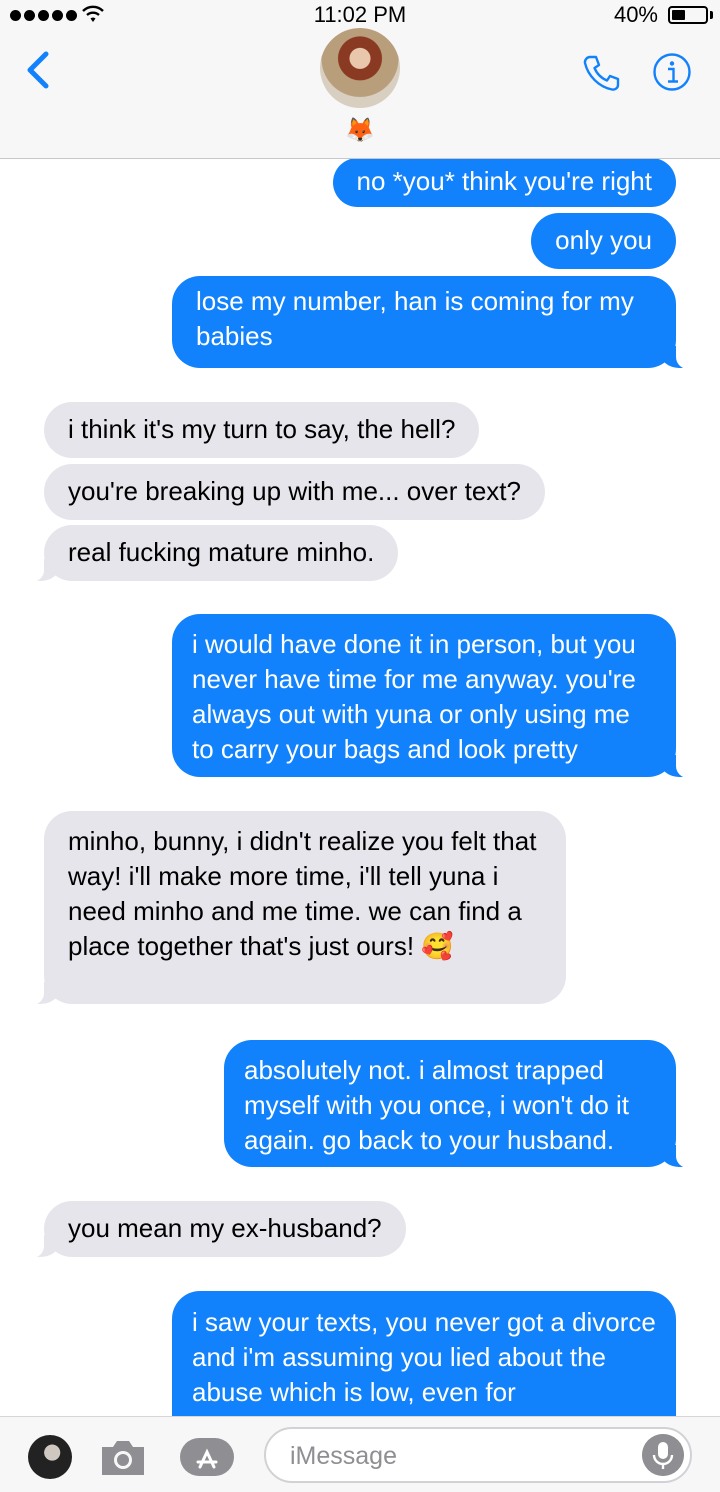 The image size is (720, 1492). I want to click on message-input: iMessage, so click(478, 1455).